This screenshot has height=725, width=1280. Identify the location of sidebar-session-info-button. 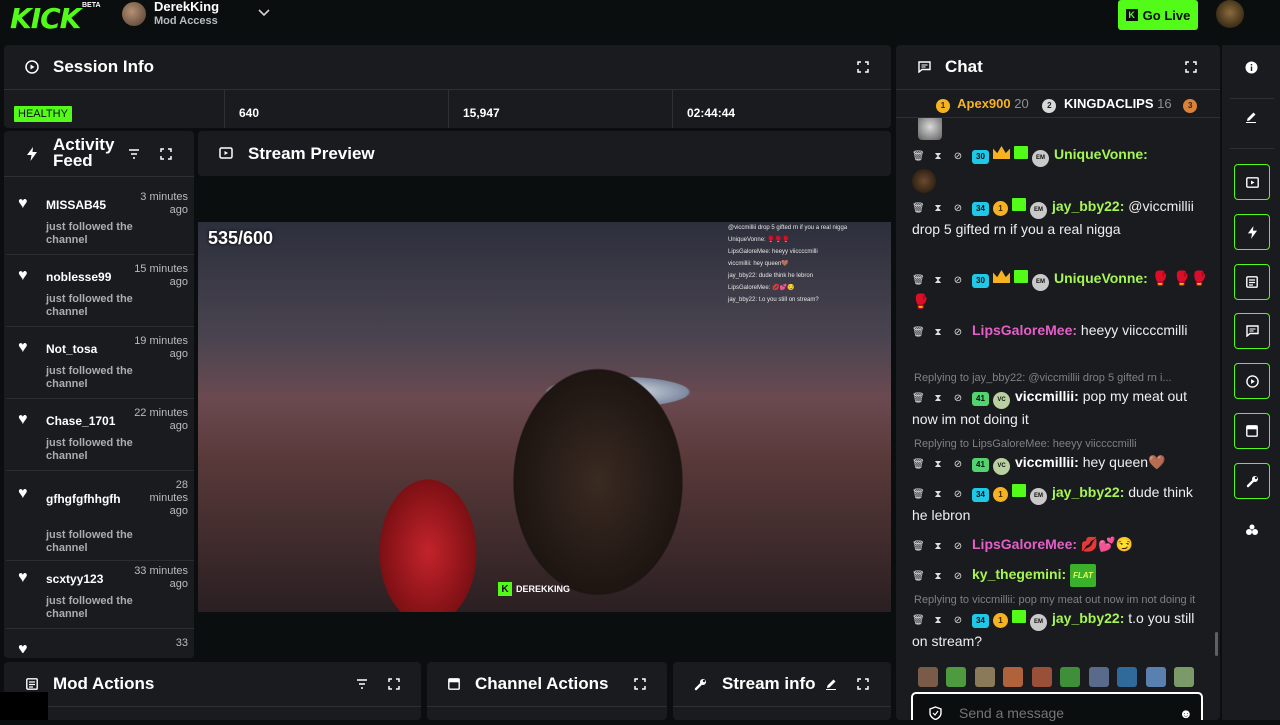
(1252, 381).